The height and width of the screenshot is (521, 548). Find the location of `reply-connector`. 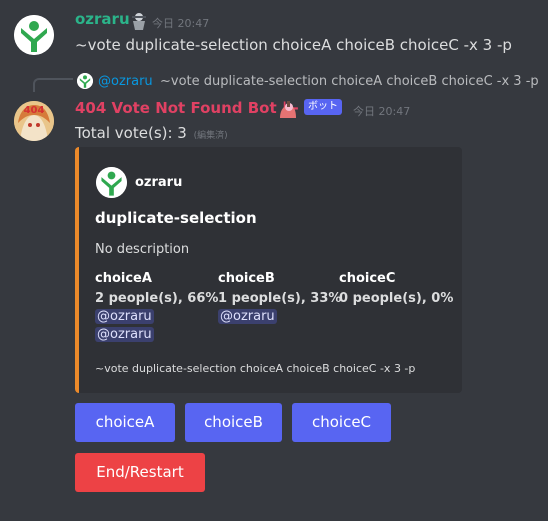

reply-connector is located at coordinates (53, 85).